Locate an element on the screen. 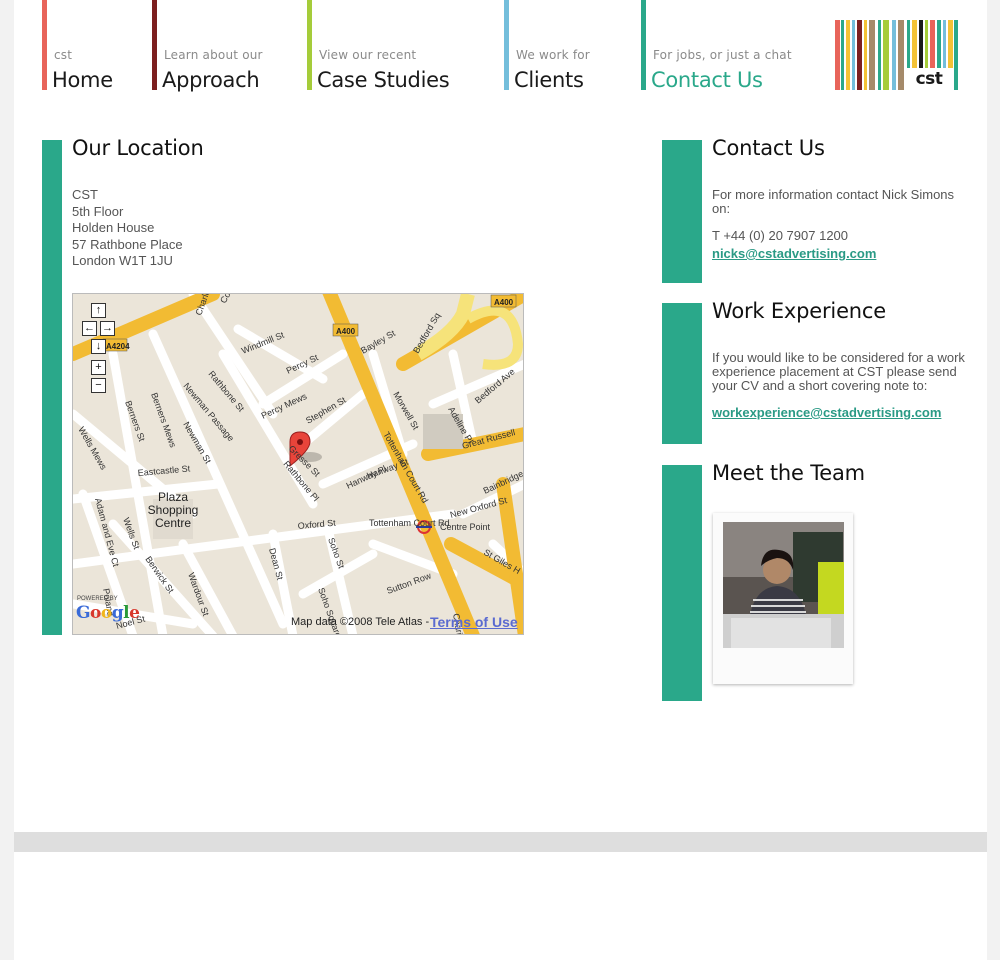  address-line: Holden House is located at coordinates (113, 227).